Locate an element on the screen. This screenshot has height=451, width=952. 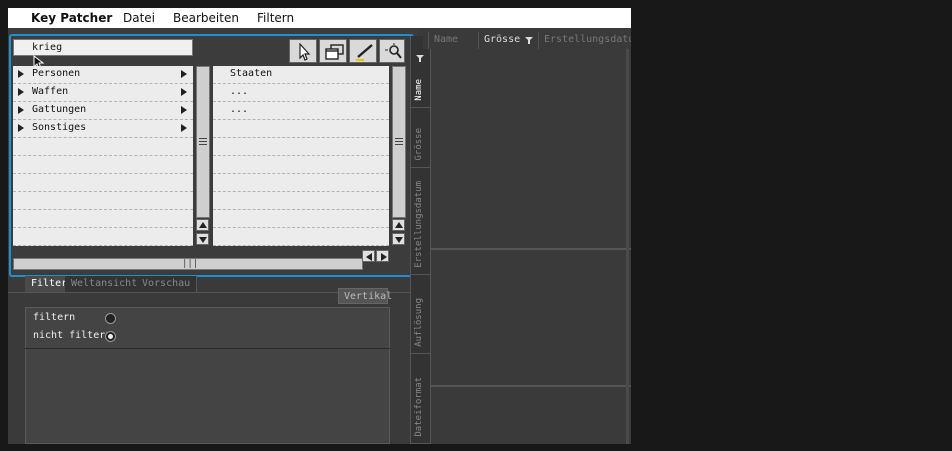
menu-datei: Datei is located at coordinates (139, 18).